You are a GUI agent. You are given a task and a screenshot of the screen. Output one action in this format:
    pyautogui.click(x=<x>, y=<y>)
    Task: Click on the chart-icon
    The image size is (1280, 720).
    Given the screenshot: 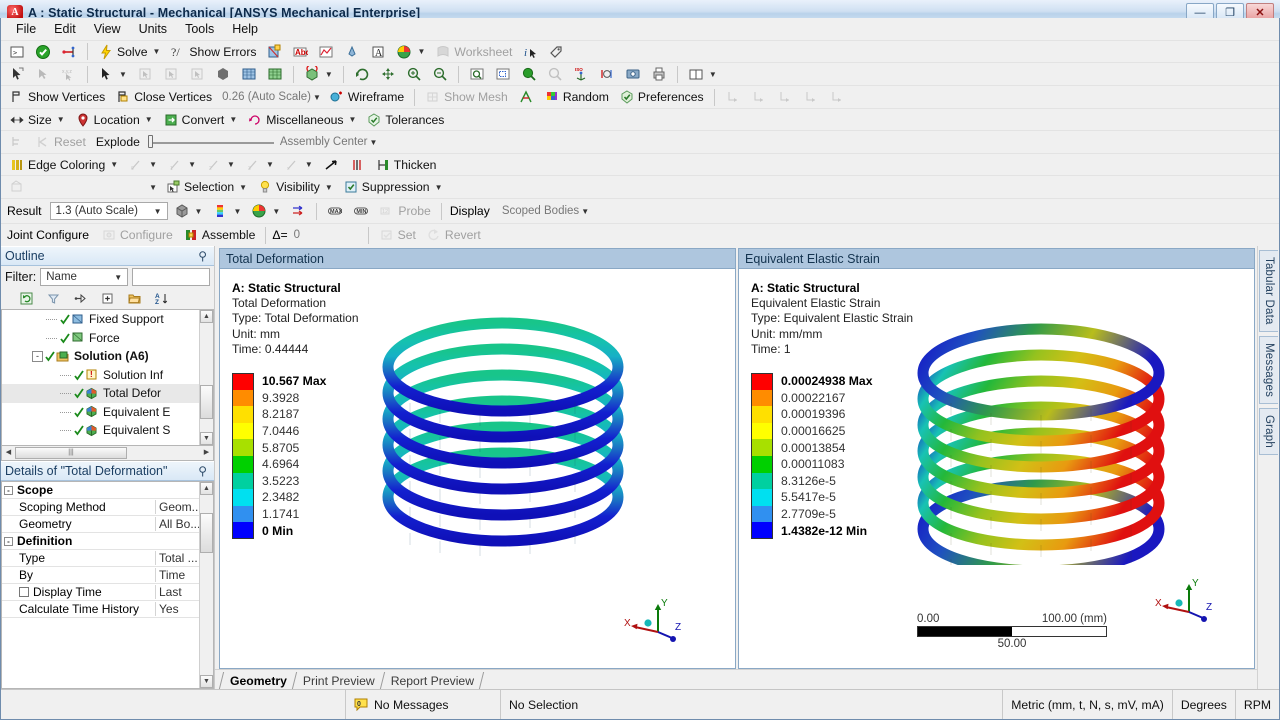 What is the action you would take?
    pyautogui.click(x=326, y=51)
    